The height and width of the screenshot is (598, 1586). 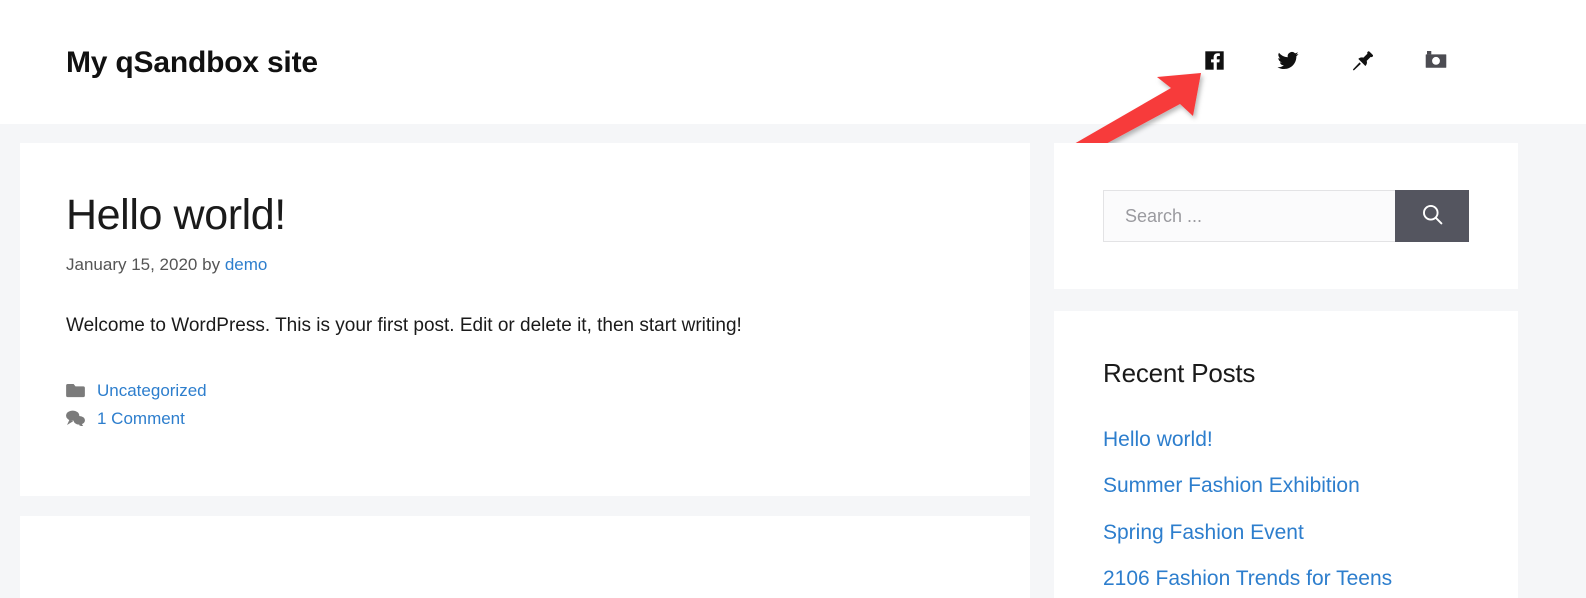 What do you see at coordinates (525, 265) in the screenshot?
I see `post-meta: January 15, 2020 by demo` at bounding box center [525, 265].